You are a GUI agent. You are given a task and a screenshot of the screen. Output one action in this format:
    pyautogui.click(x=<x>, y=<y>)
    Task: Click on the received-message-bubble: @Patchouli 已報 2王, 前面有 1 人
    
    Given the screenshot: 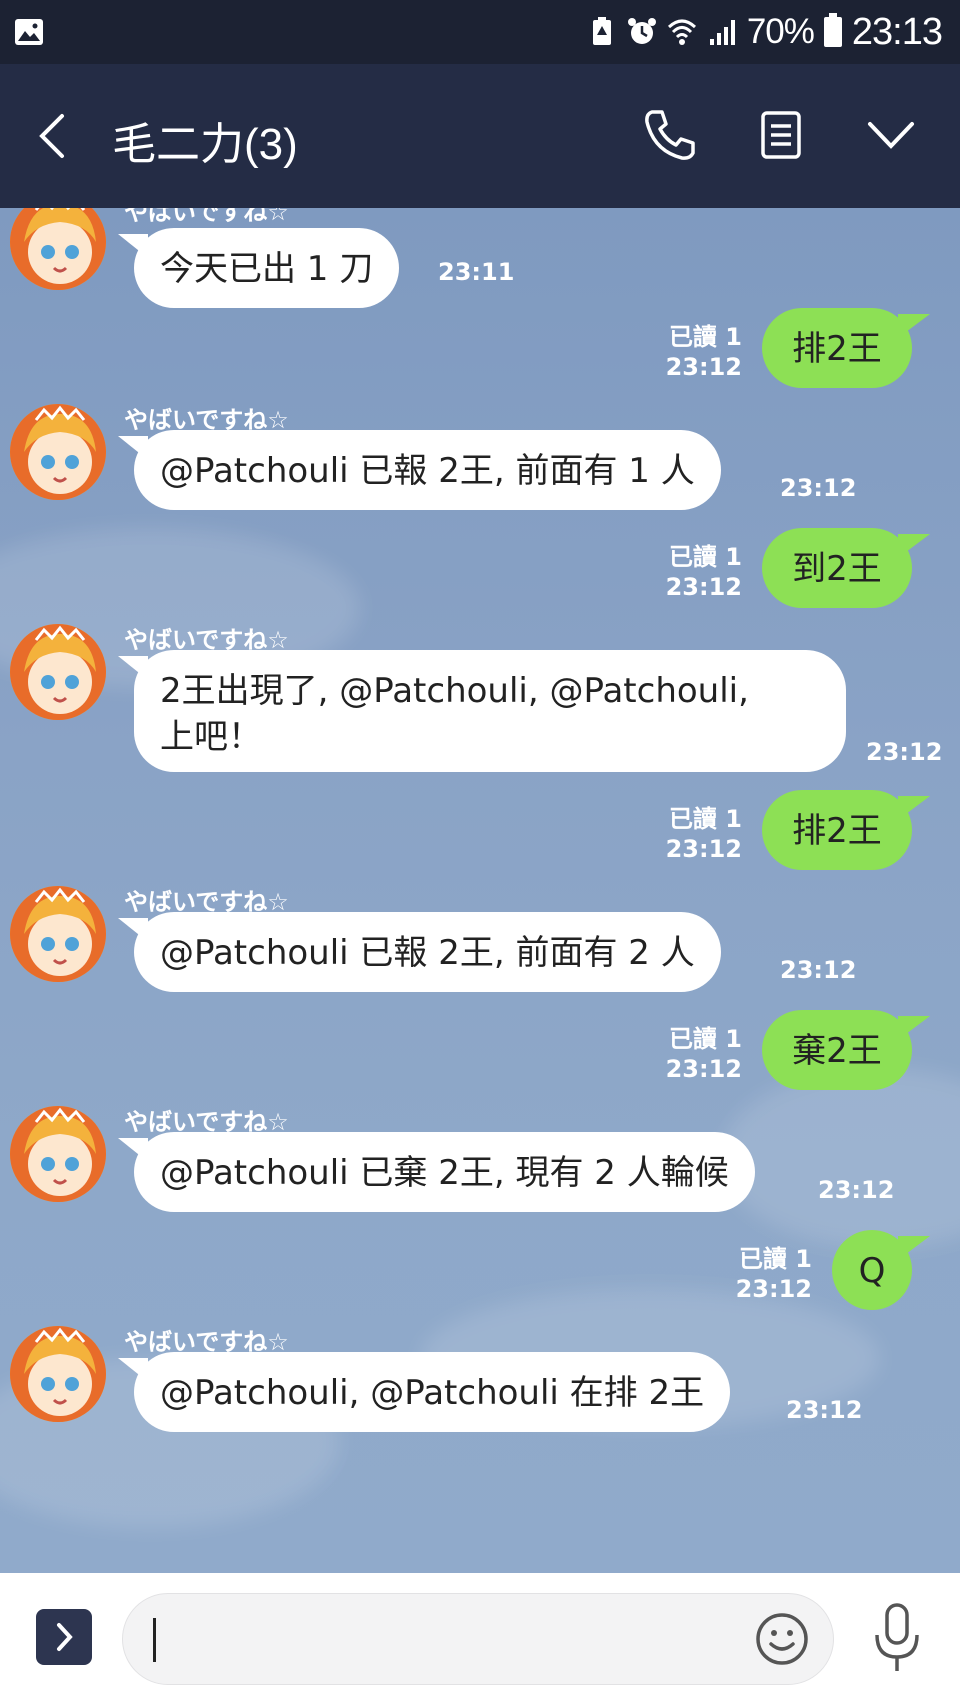 What is the action you would take?
    pyautogui.click(x=419, y=470)
    